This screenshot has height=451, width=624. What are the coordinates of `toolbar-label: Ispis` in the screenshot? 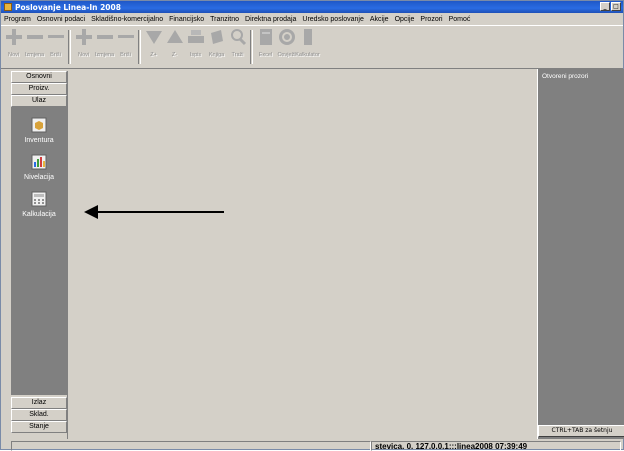 It's located at (195, 55).